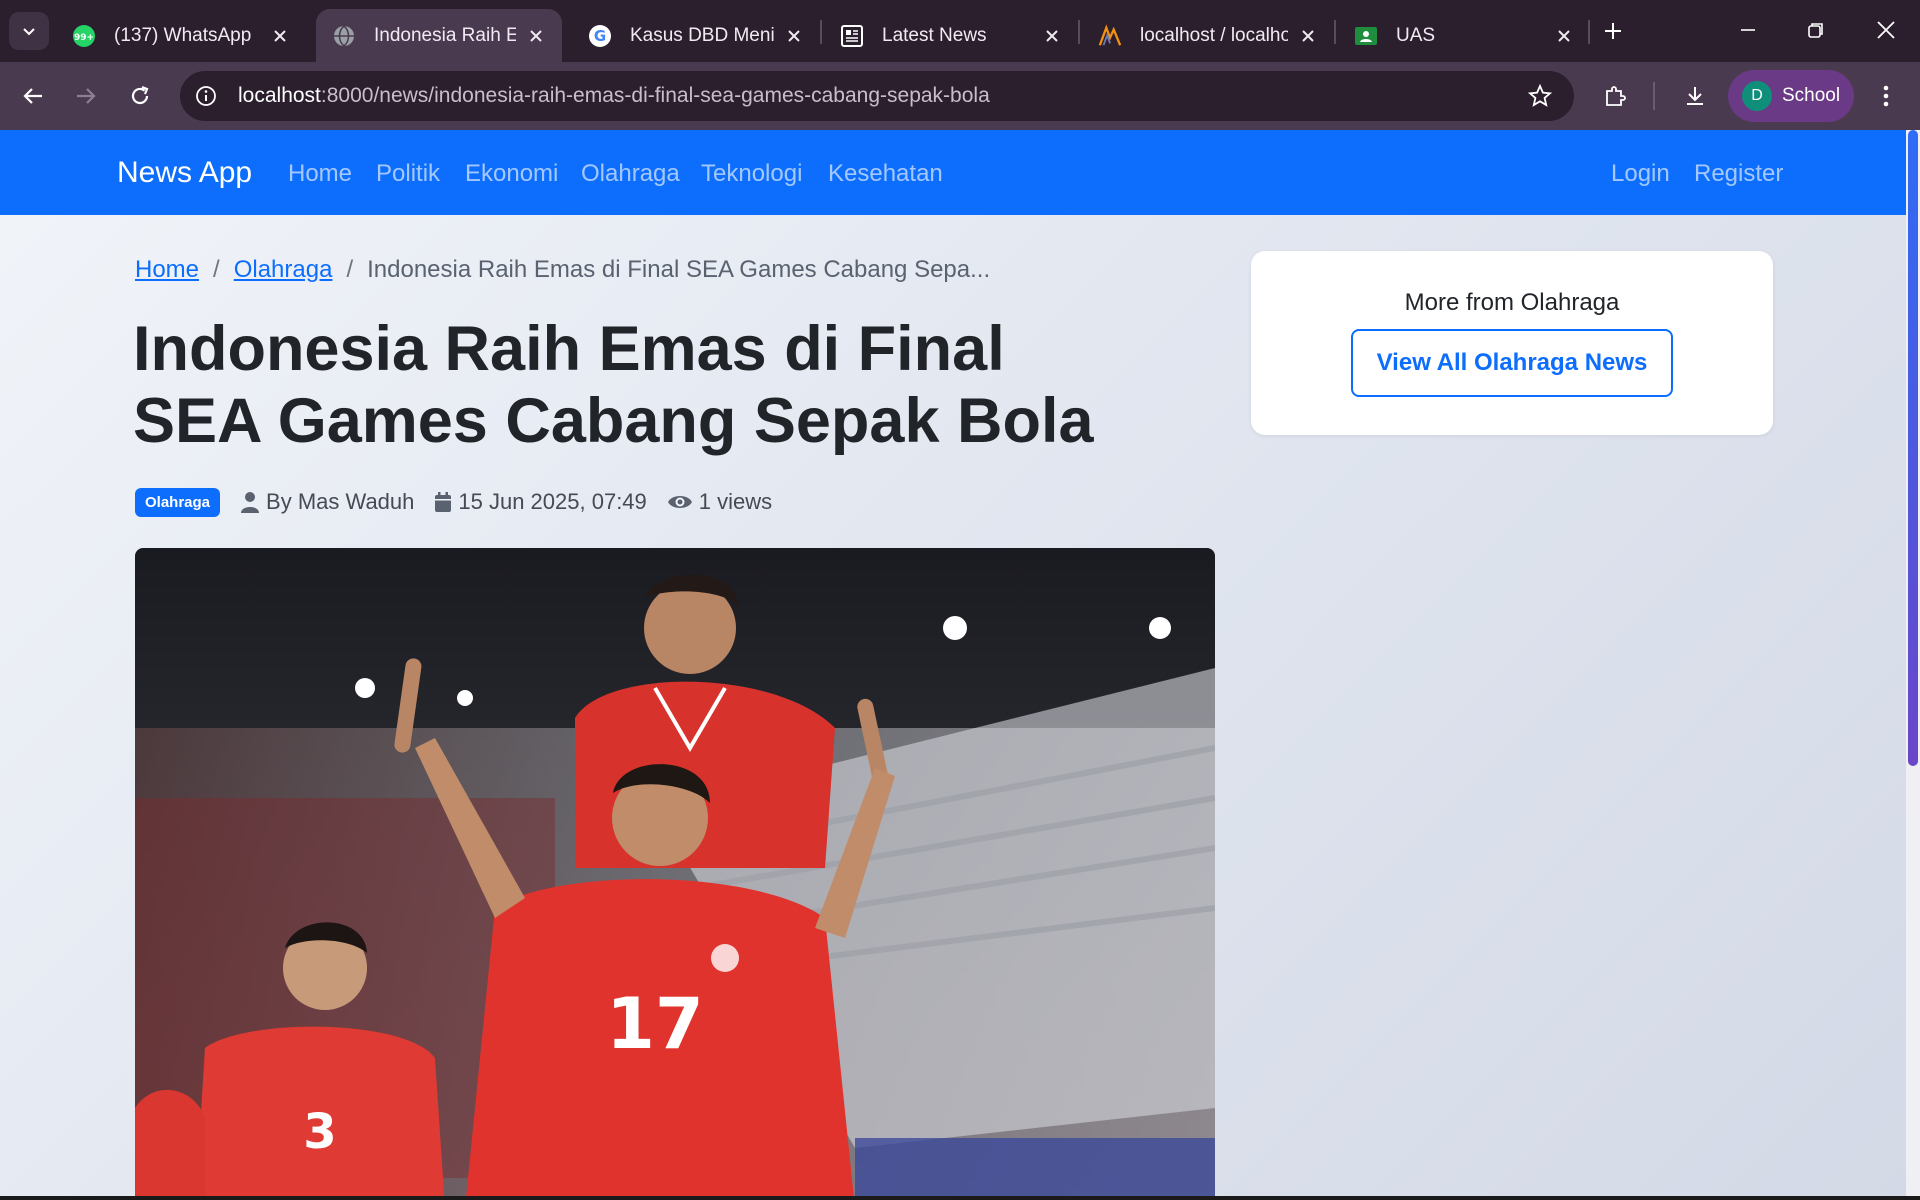 This screenshot has height=1200, width=1920. I want to click on tab-uas: UAS, so click(1464, 35).